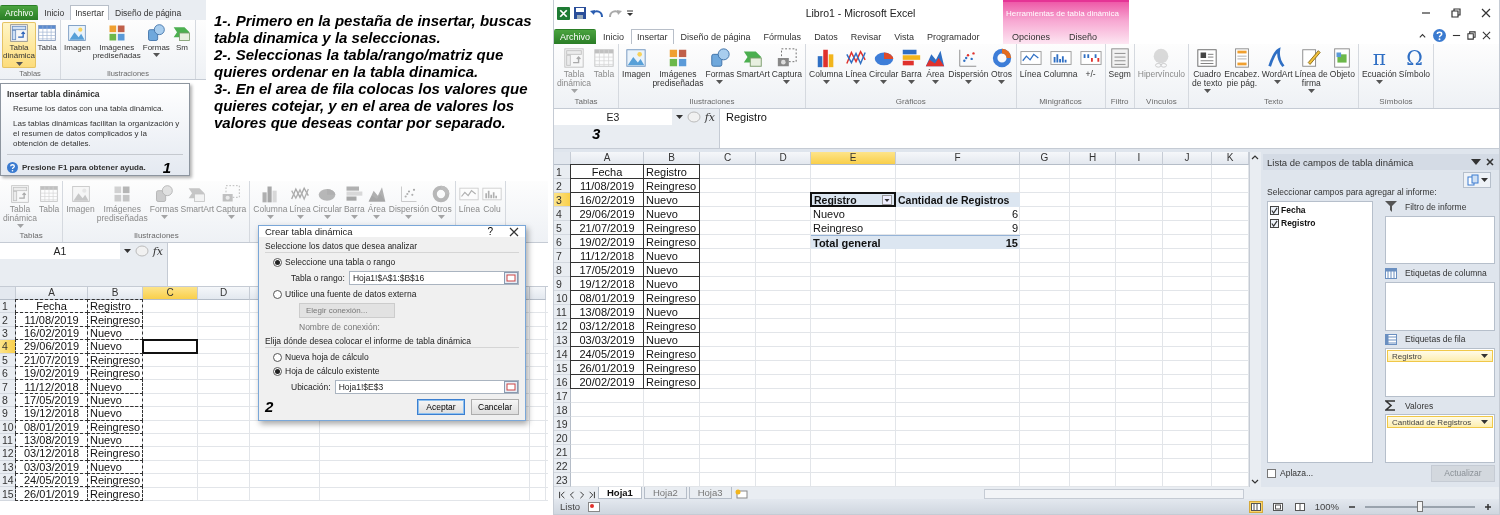 Image resolution: width=1500 pixels, height=515 pixels. Describe the element at coordinates (1320, 210) in the screenshot. I see `field-checkbox: Fecha` at that location.